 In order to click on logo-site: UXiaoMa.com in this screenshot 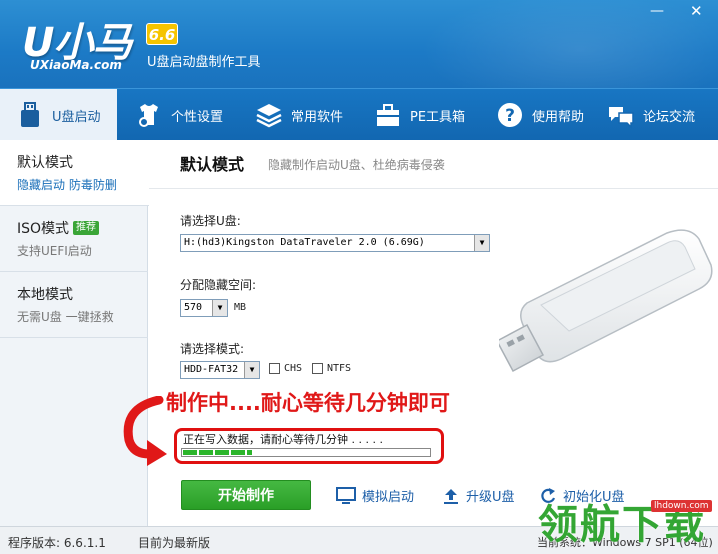, I will do `click(76, 65)`.